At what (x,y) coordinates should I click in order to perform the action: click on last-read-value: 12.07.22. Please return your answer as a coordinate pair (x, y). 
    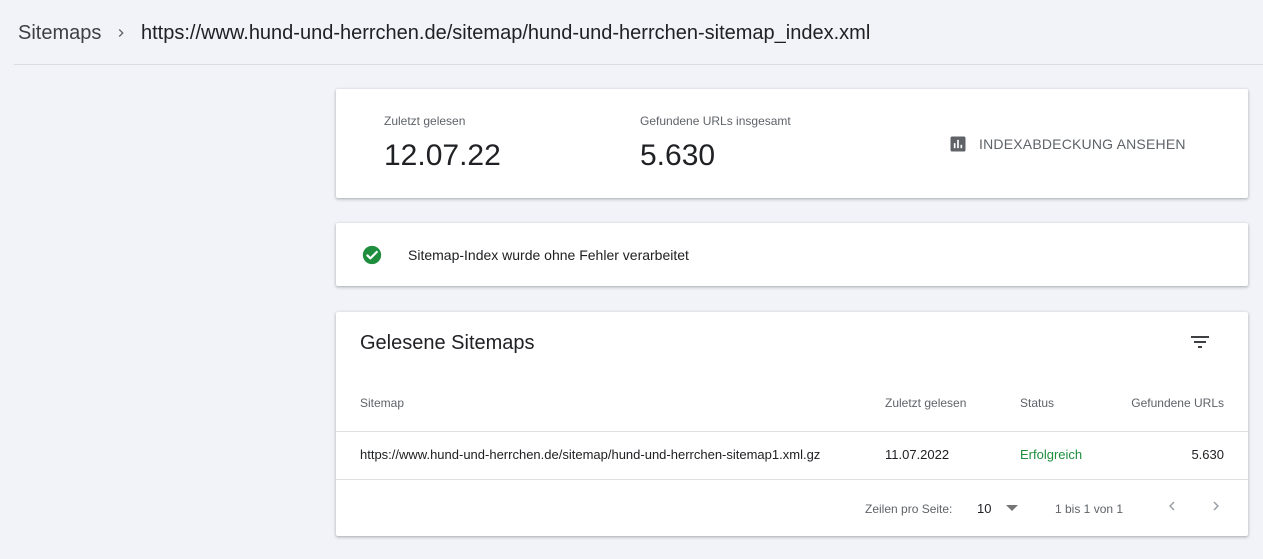
    Looking at the image, I should click on (442, 155).